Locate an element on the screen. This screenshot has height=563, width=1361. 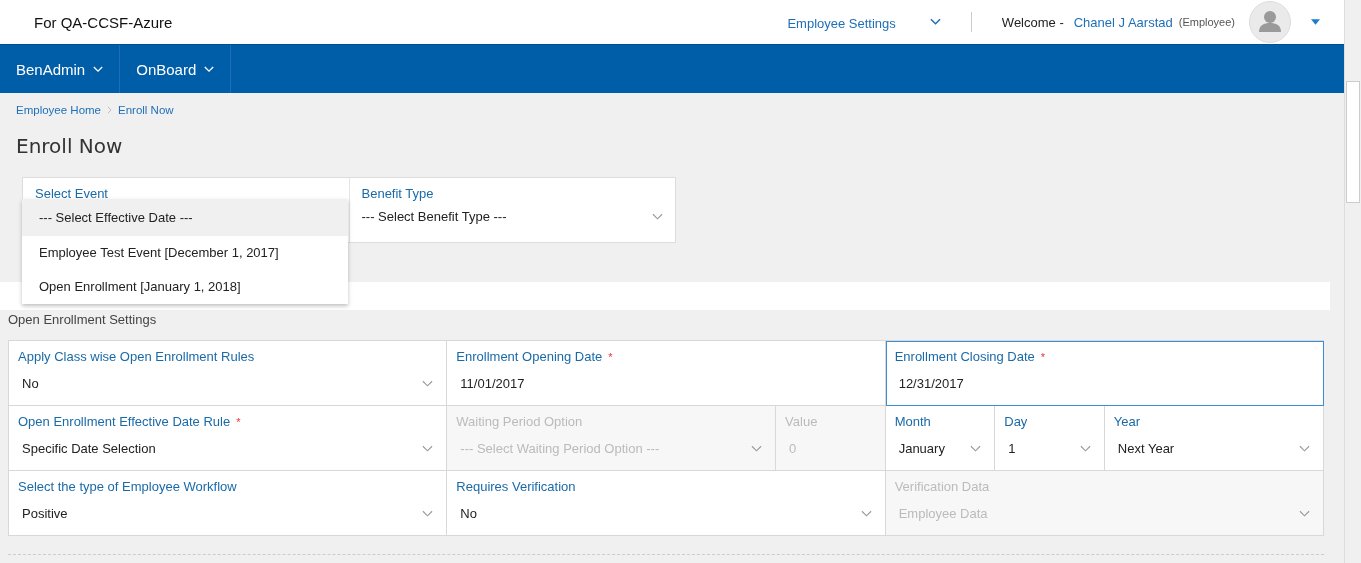
dropdown-option: Open Enrollment [January 1, 2018] is located at coordinates (185, 287).